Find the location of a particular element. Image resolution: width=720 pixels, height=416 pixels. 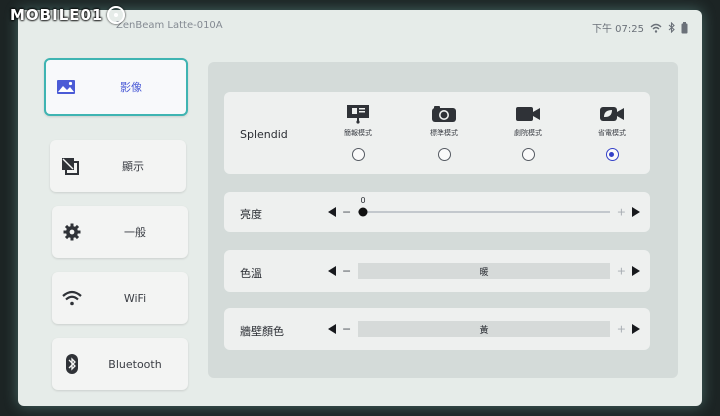

brightness-card: 亮度 − 0 + is located at coordinates (437, 212).